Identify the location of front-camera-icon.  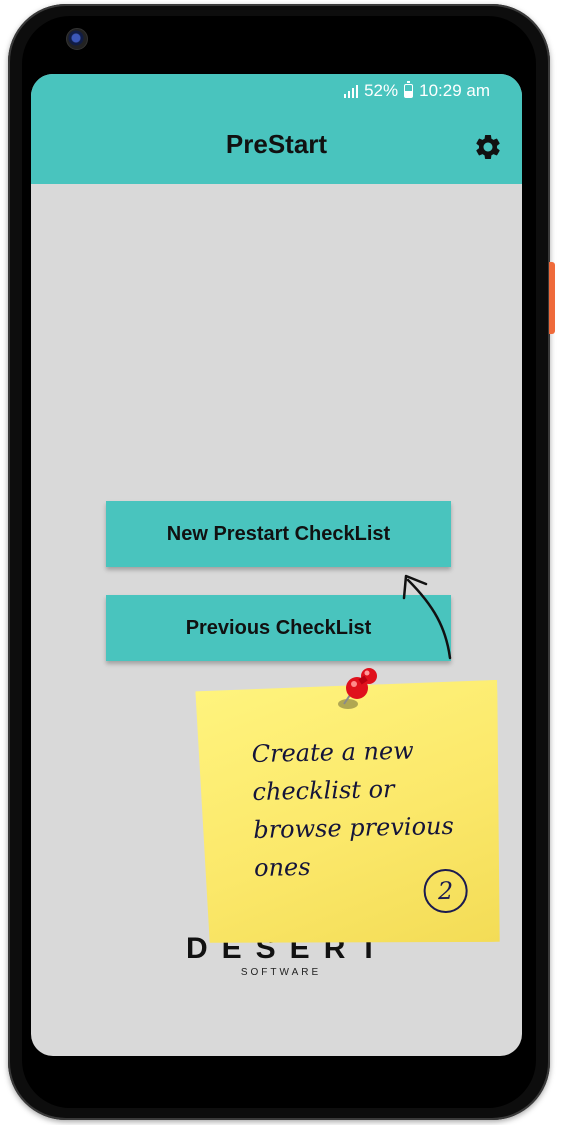
(77, 39).